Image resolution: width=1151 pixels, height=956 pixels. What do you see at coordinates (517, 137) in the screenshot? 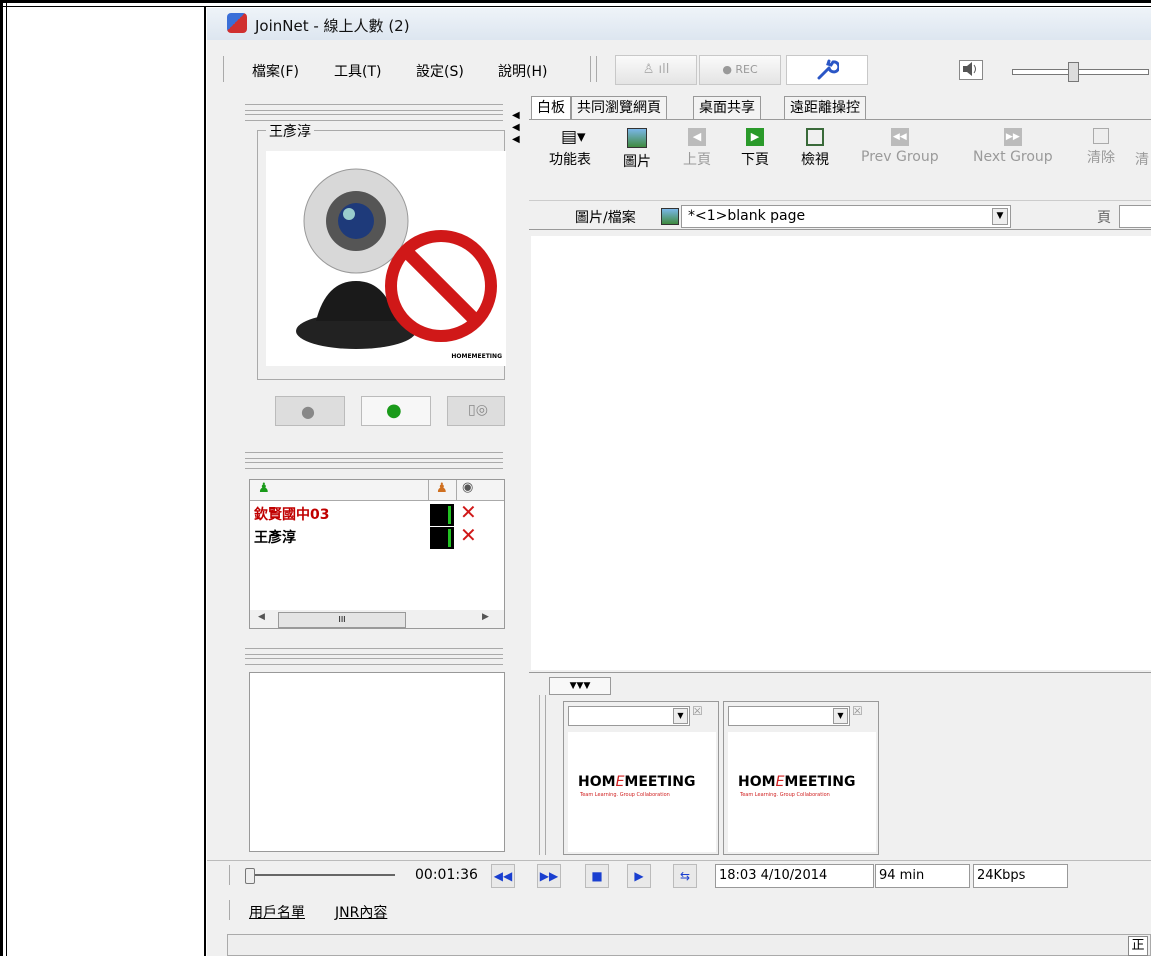
I see `collapse-arrows-icon: ◀ ◀ ◀` at bounding box center [517, 137].